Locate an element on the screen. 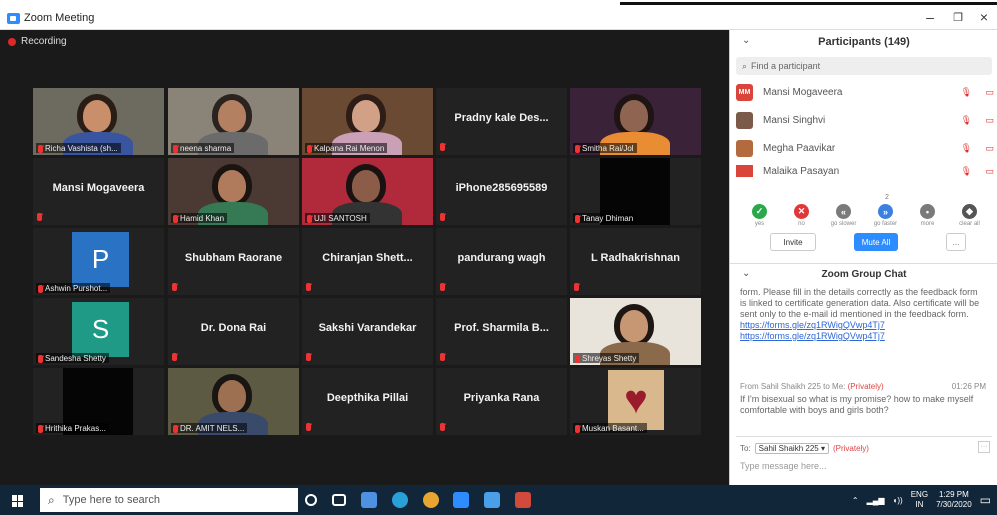  recipient-select: Sahil Shaikh 225 ▾ is located at coordinates (791, 448).